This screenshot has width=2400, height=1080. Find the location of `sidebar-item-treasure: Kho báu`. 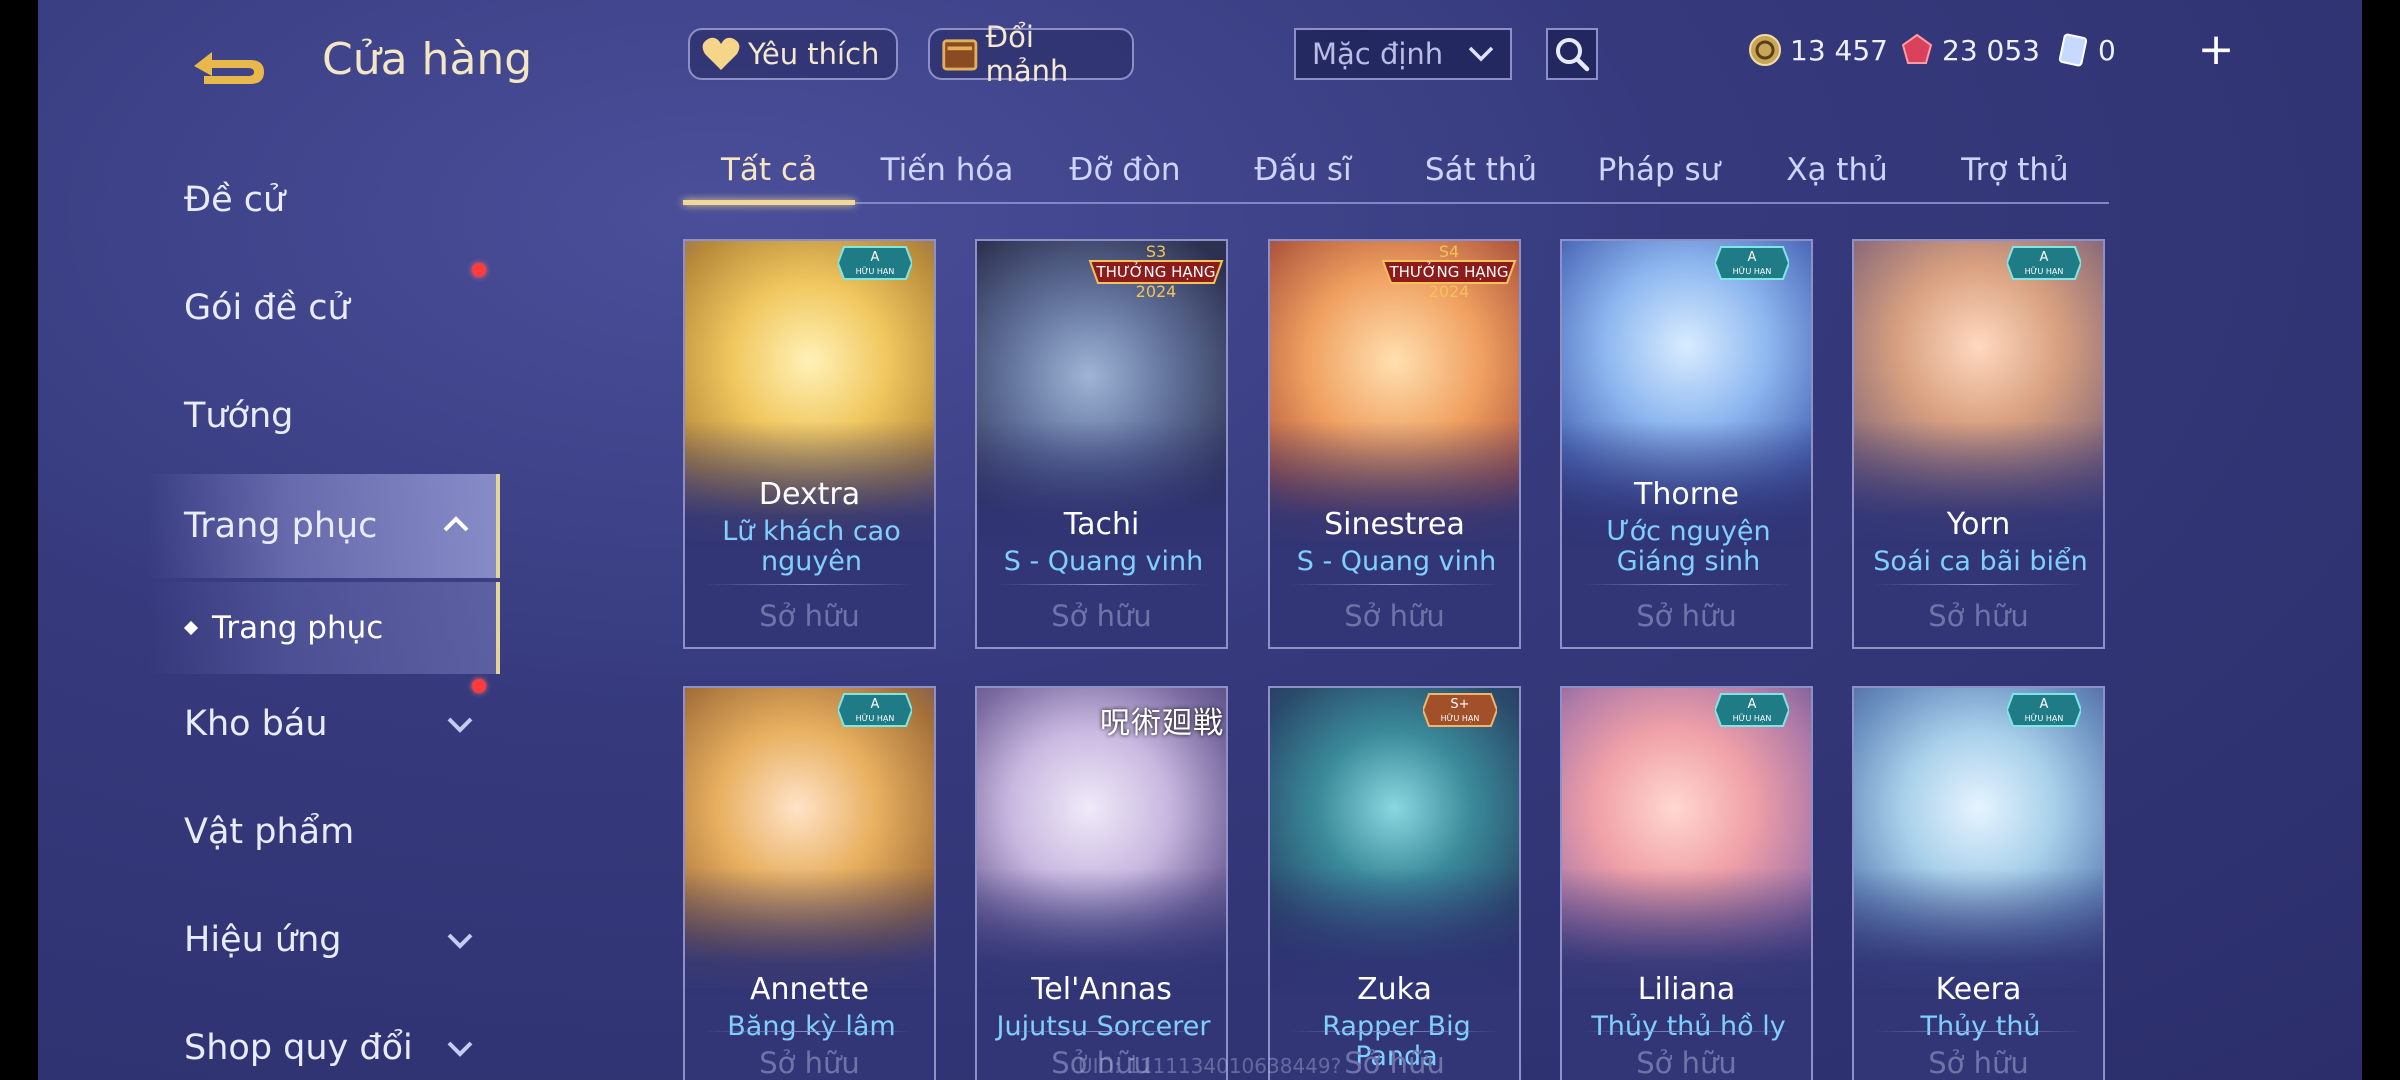

sidebar-item-treasure: Kho báu is located at coordinates (324, 724).